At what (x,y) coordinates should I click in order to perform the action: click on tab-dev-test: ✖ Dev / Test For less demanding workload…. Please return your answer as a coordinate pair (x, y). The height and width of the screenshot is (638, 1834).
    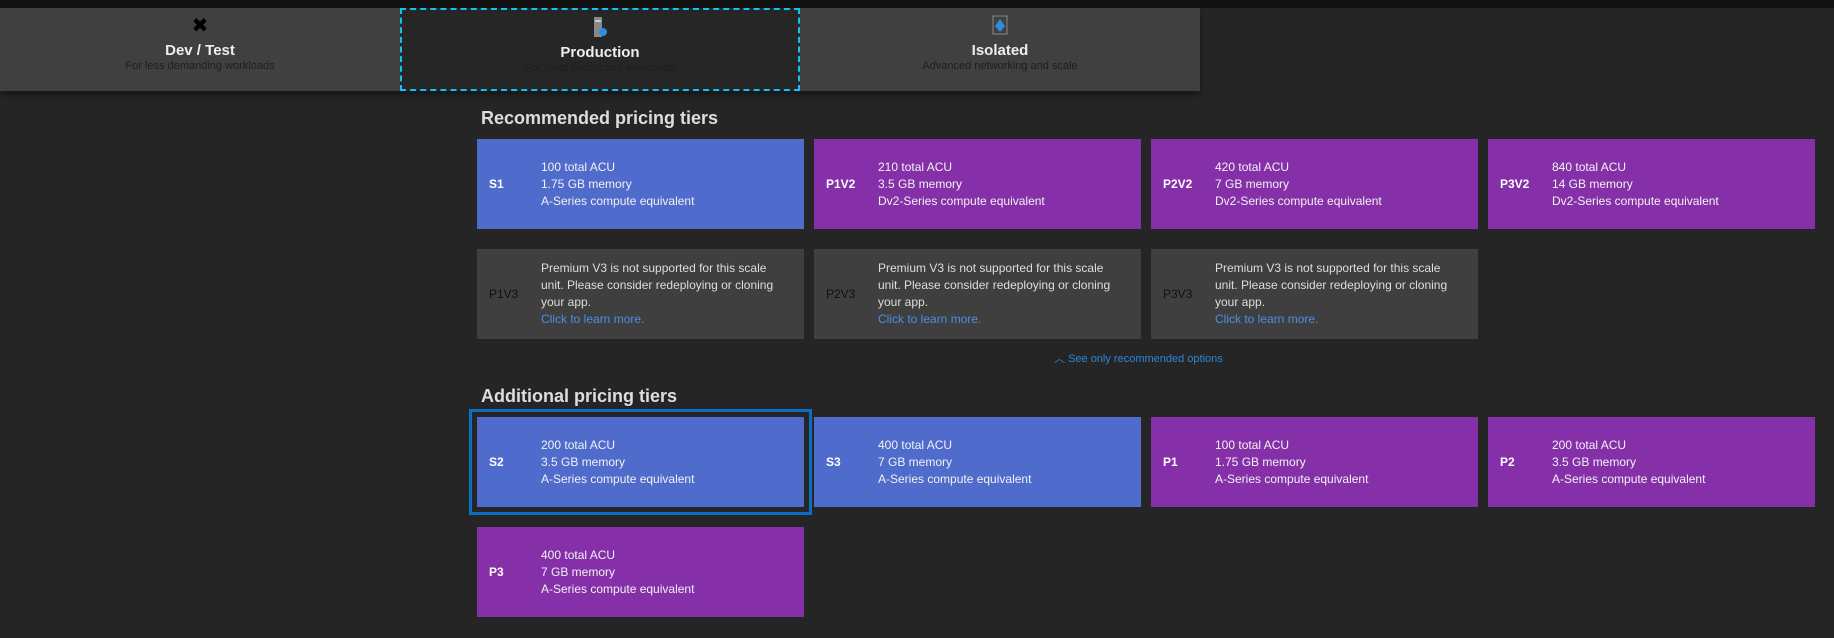
    Looking at the image, I should click on (200, 49).